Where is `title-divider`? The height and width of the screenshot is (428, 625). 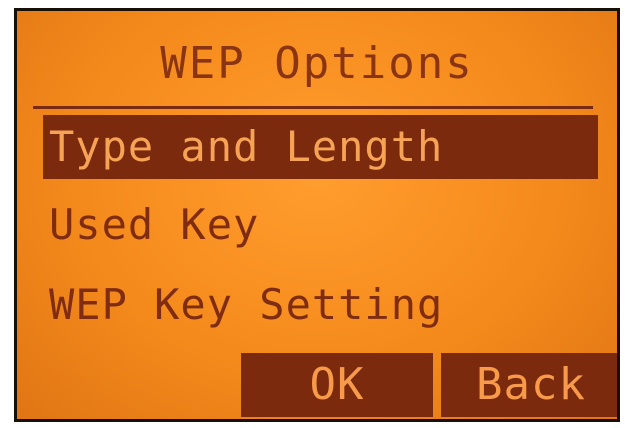 title-divider is located at coordinates (313, 107).